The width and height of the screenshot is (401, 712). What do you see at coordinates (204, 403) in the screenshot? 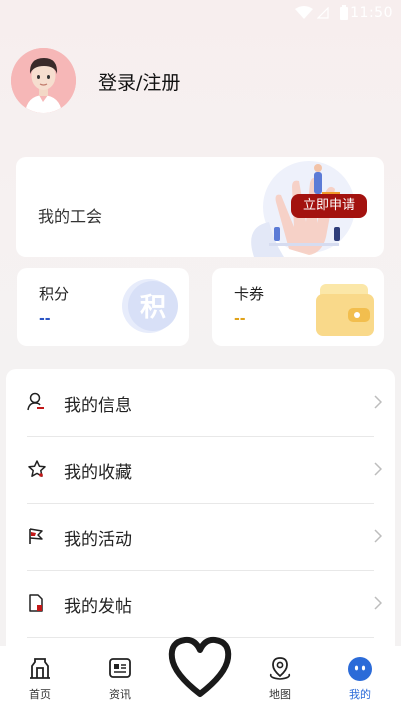
I see `menu-item-my-info: 我的信息` at bounding box center [204, 403].